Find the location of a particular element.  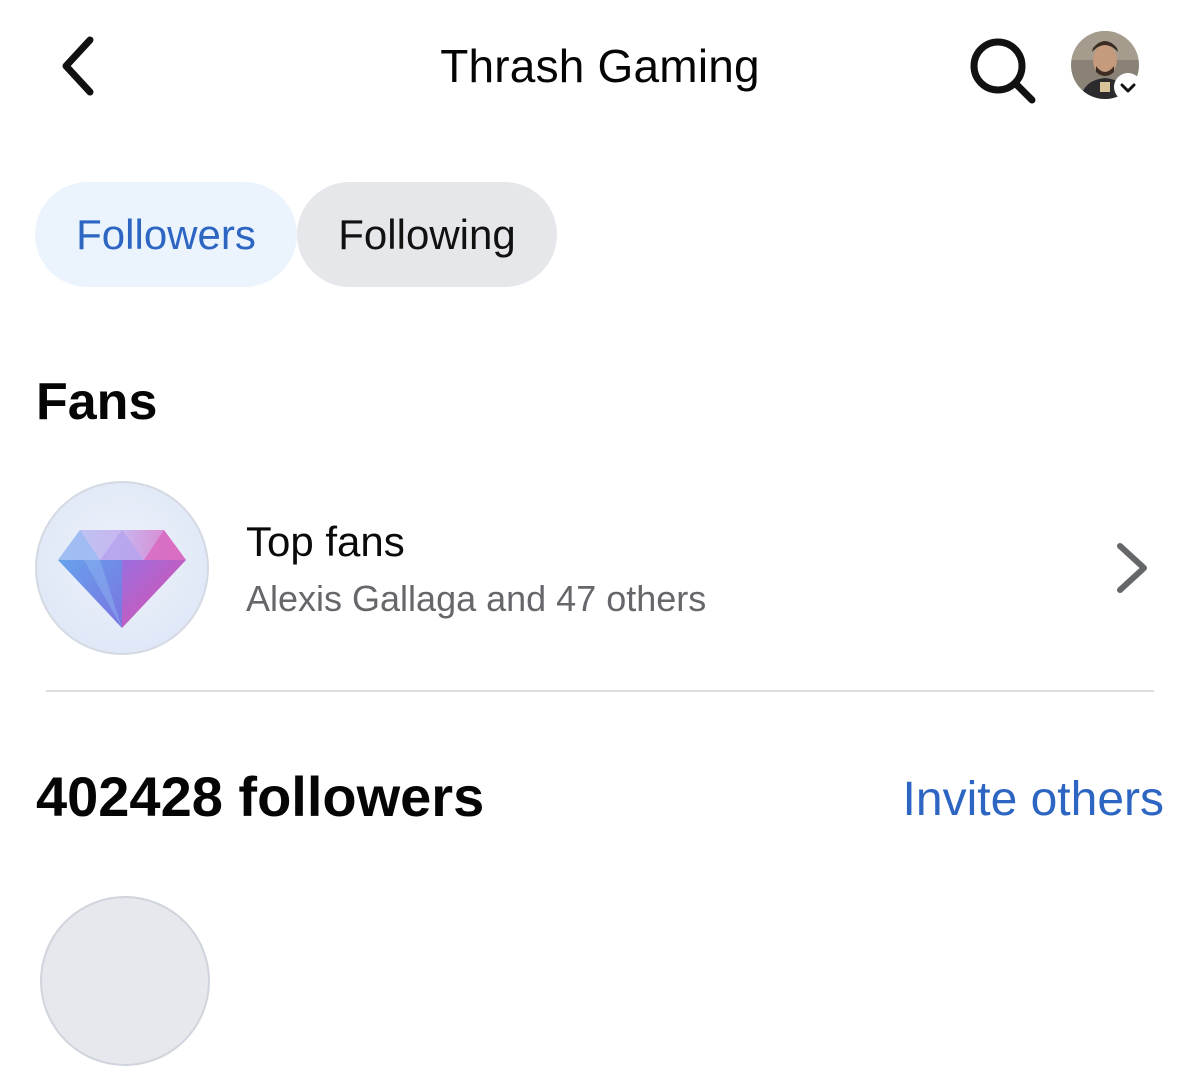

diamond-icon is located at coordinates (122, 568).